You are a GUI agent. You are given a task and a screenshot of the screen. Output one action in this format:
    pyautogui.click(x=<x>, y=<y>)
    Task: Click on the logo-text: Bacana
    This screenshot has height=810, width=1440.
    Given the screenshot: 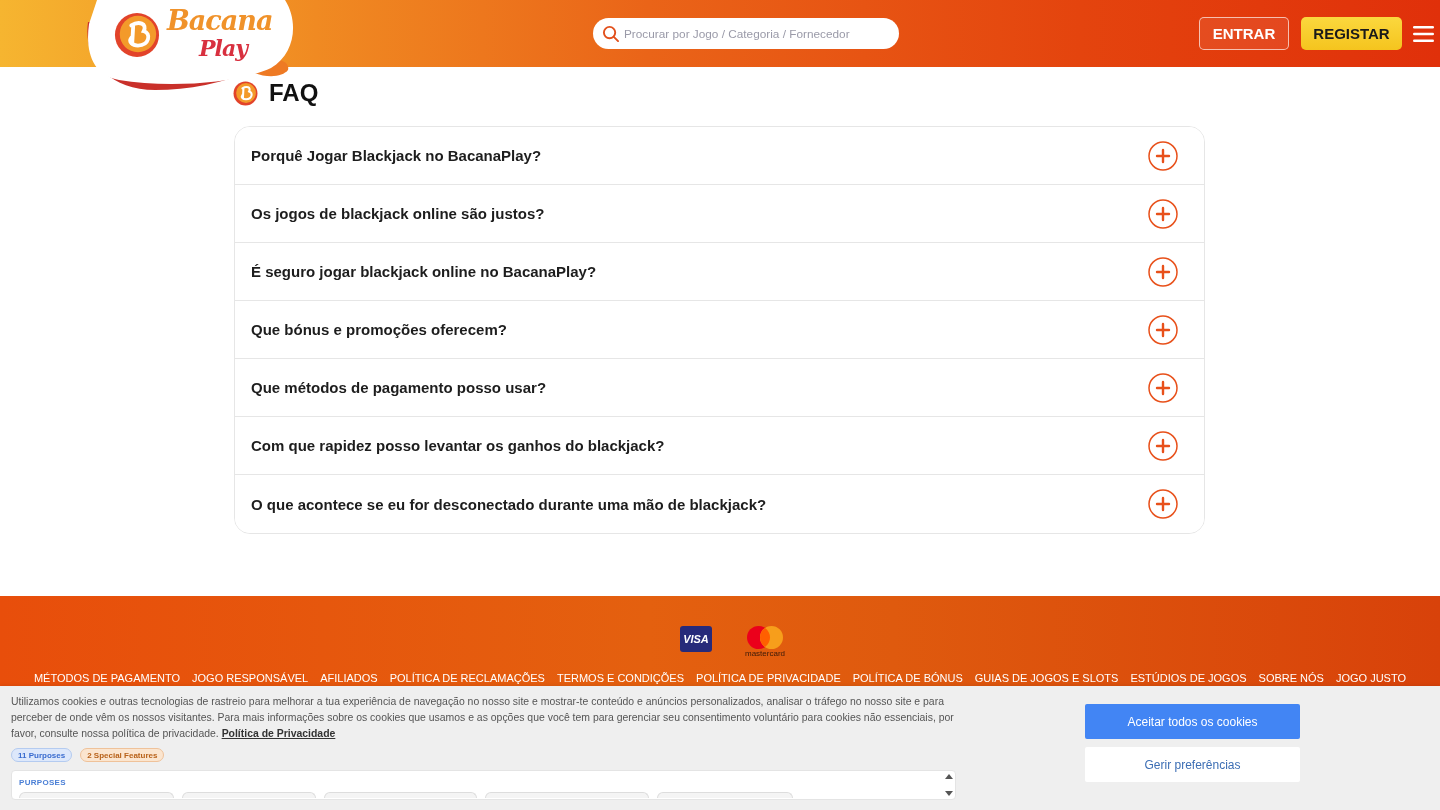 What is the action you would take?
    pyautogui.click(x=220, y=21)
    